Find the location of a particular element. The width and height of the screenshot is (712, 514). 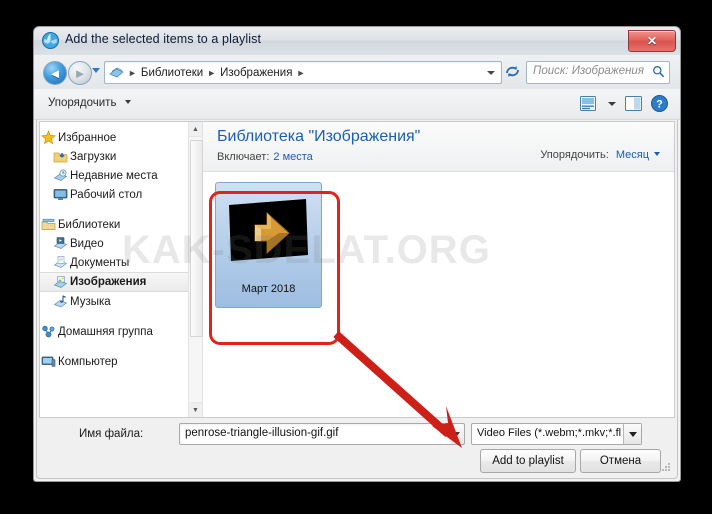

sidebar-item-label: Библиотеки is located at coordinates (89, 224).